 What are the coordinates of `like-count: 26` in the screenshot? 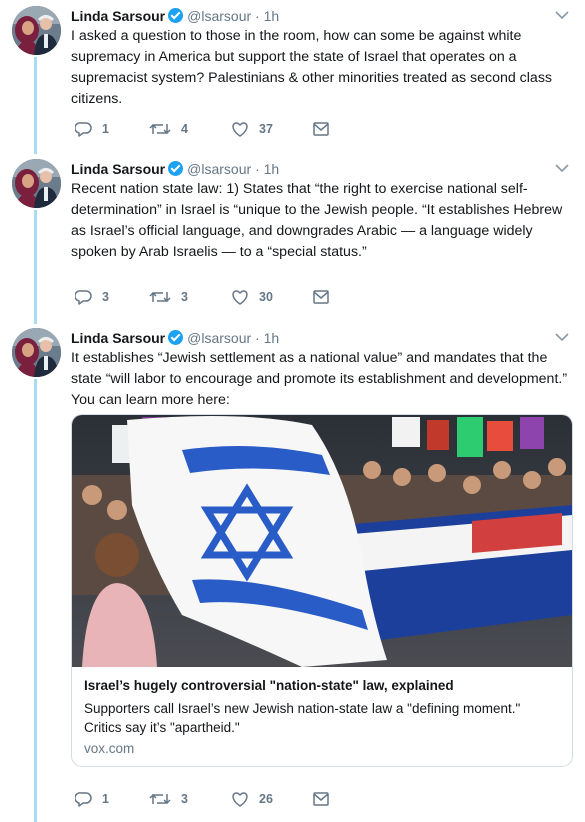 It's located at (266, 799).